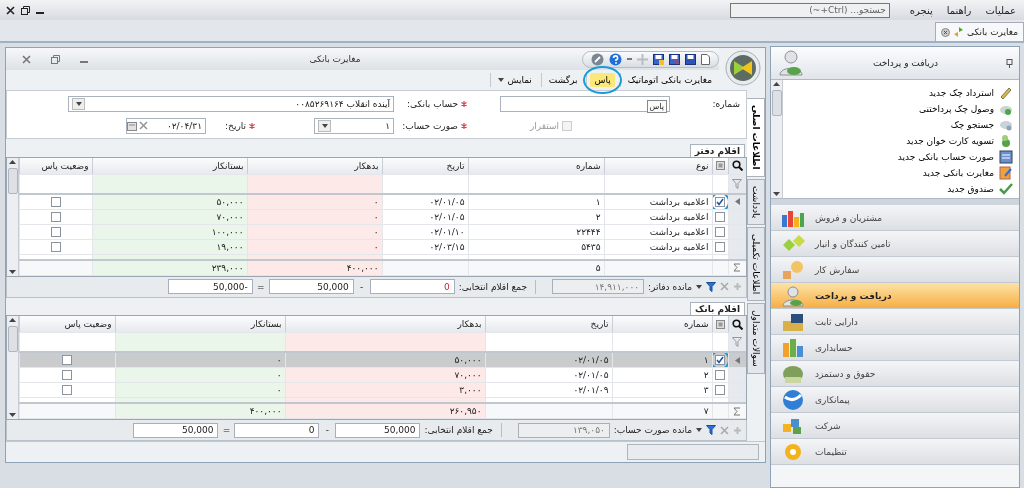 The width and height of the screenshot is (1024, 488). Describe the element at coordinates (1006, 189) in the screenshot. I see `check-icon` at that location.